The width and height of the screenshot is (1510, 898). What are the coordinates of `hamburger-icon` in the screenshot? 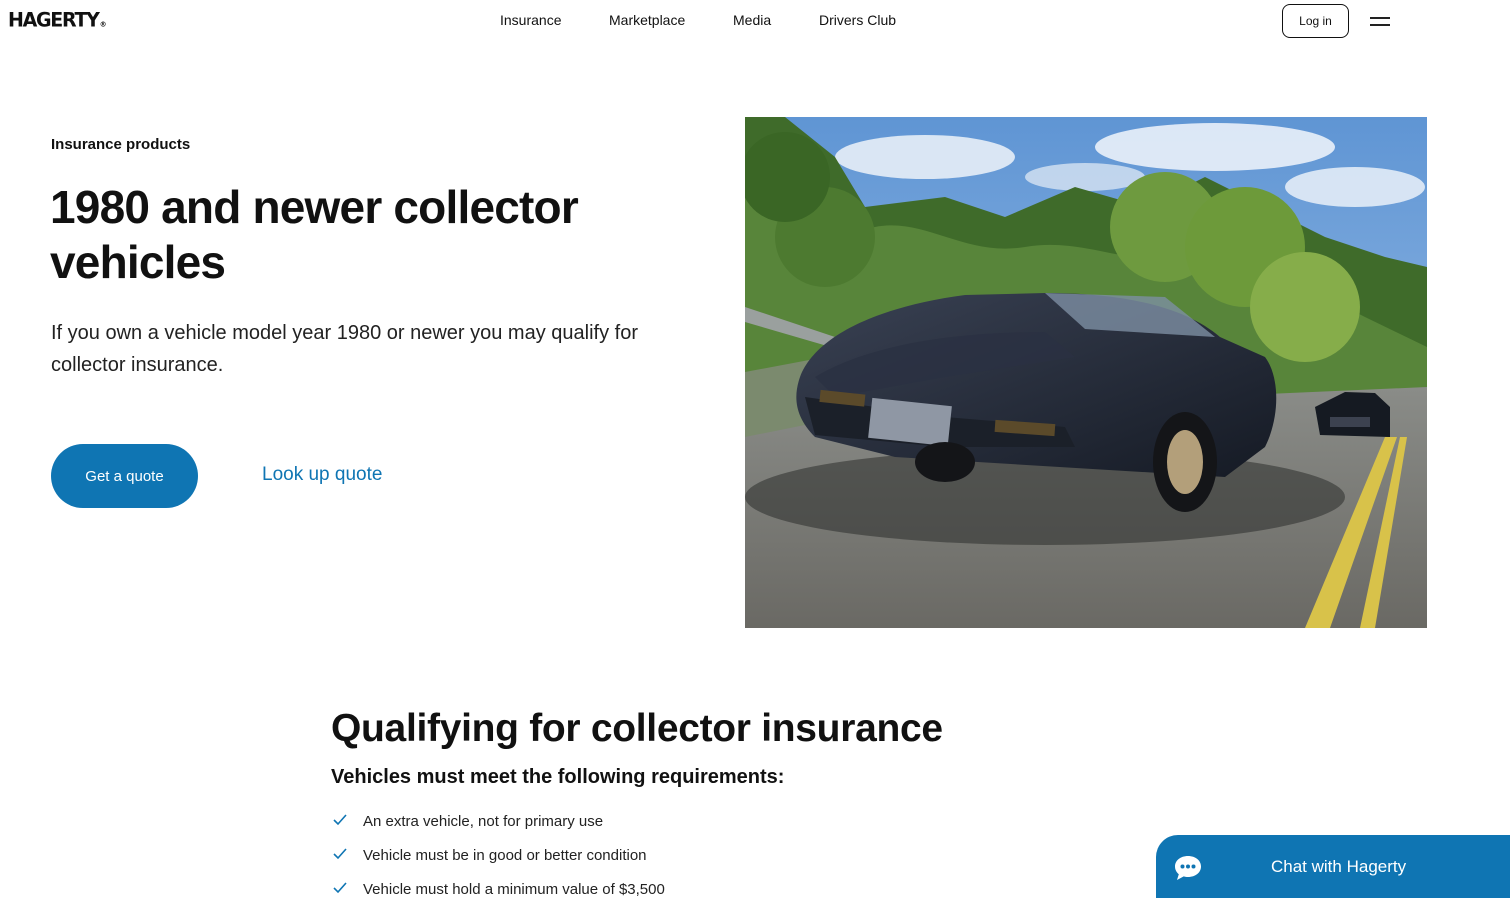 It's located at (1381, 21).